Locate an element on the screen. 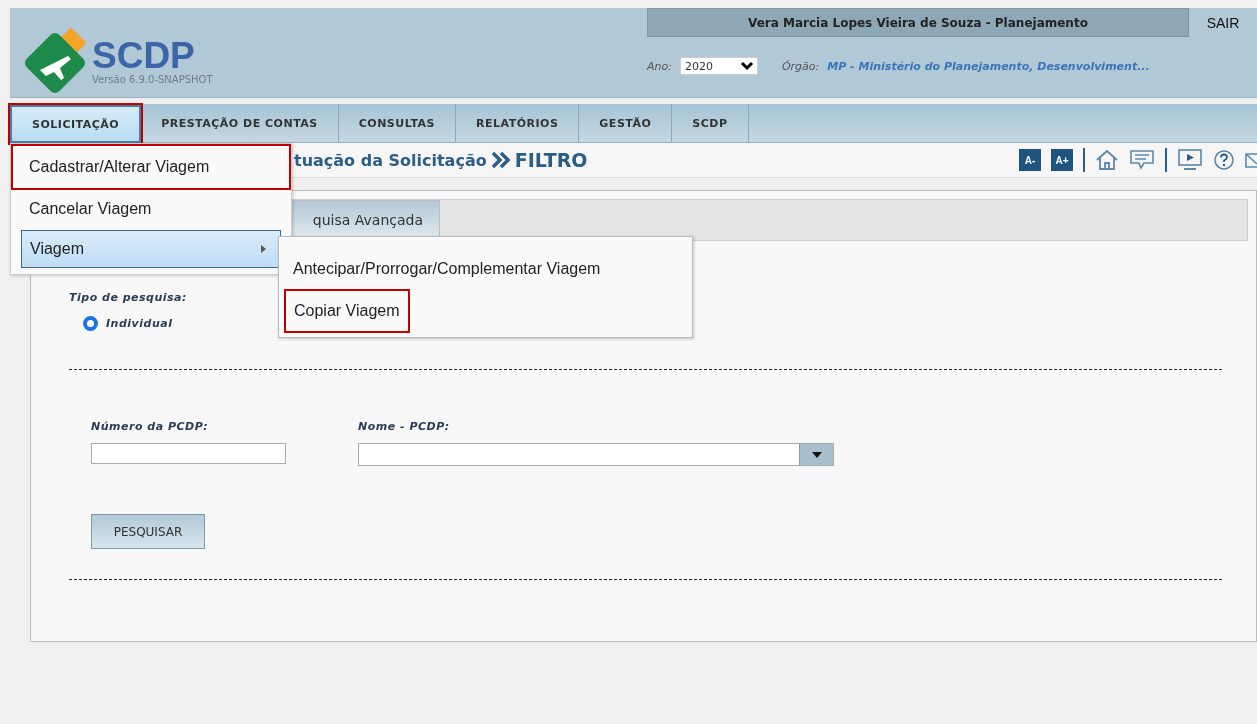 This screenshot has width=1257, height=724. chat-icon is located at coordinates (1142, 160).